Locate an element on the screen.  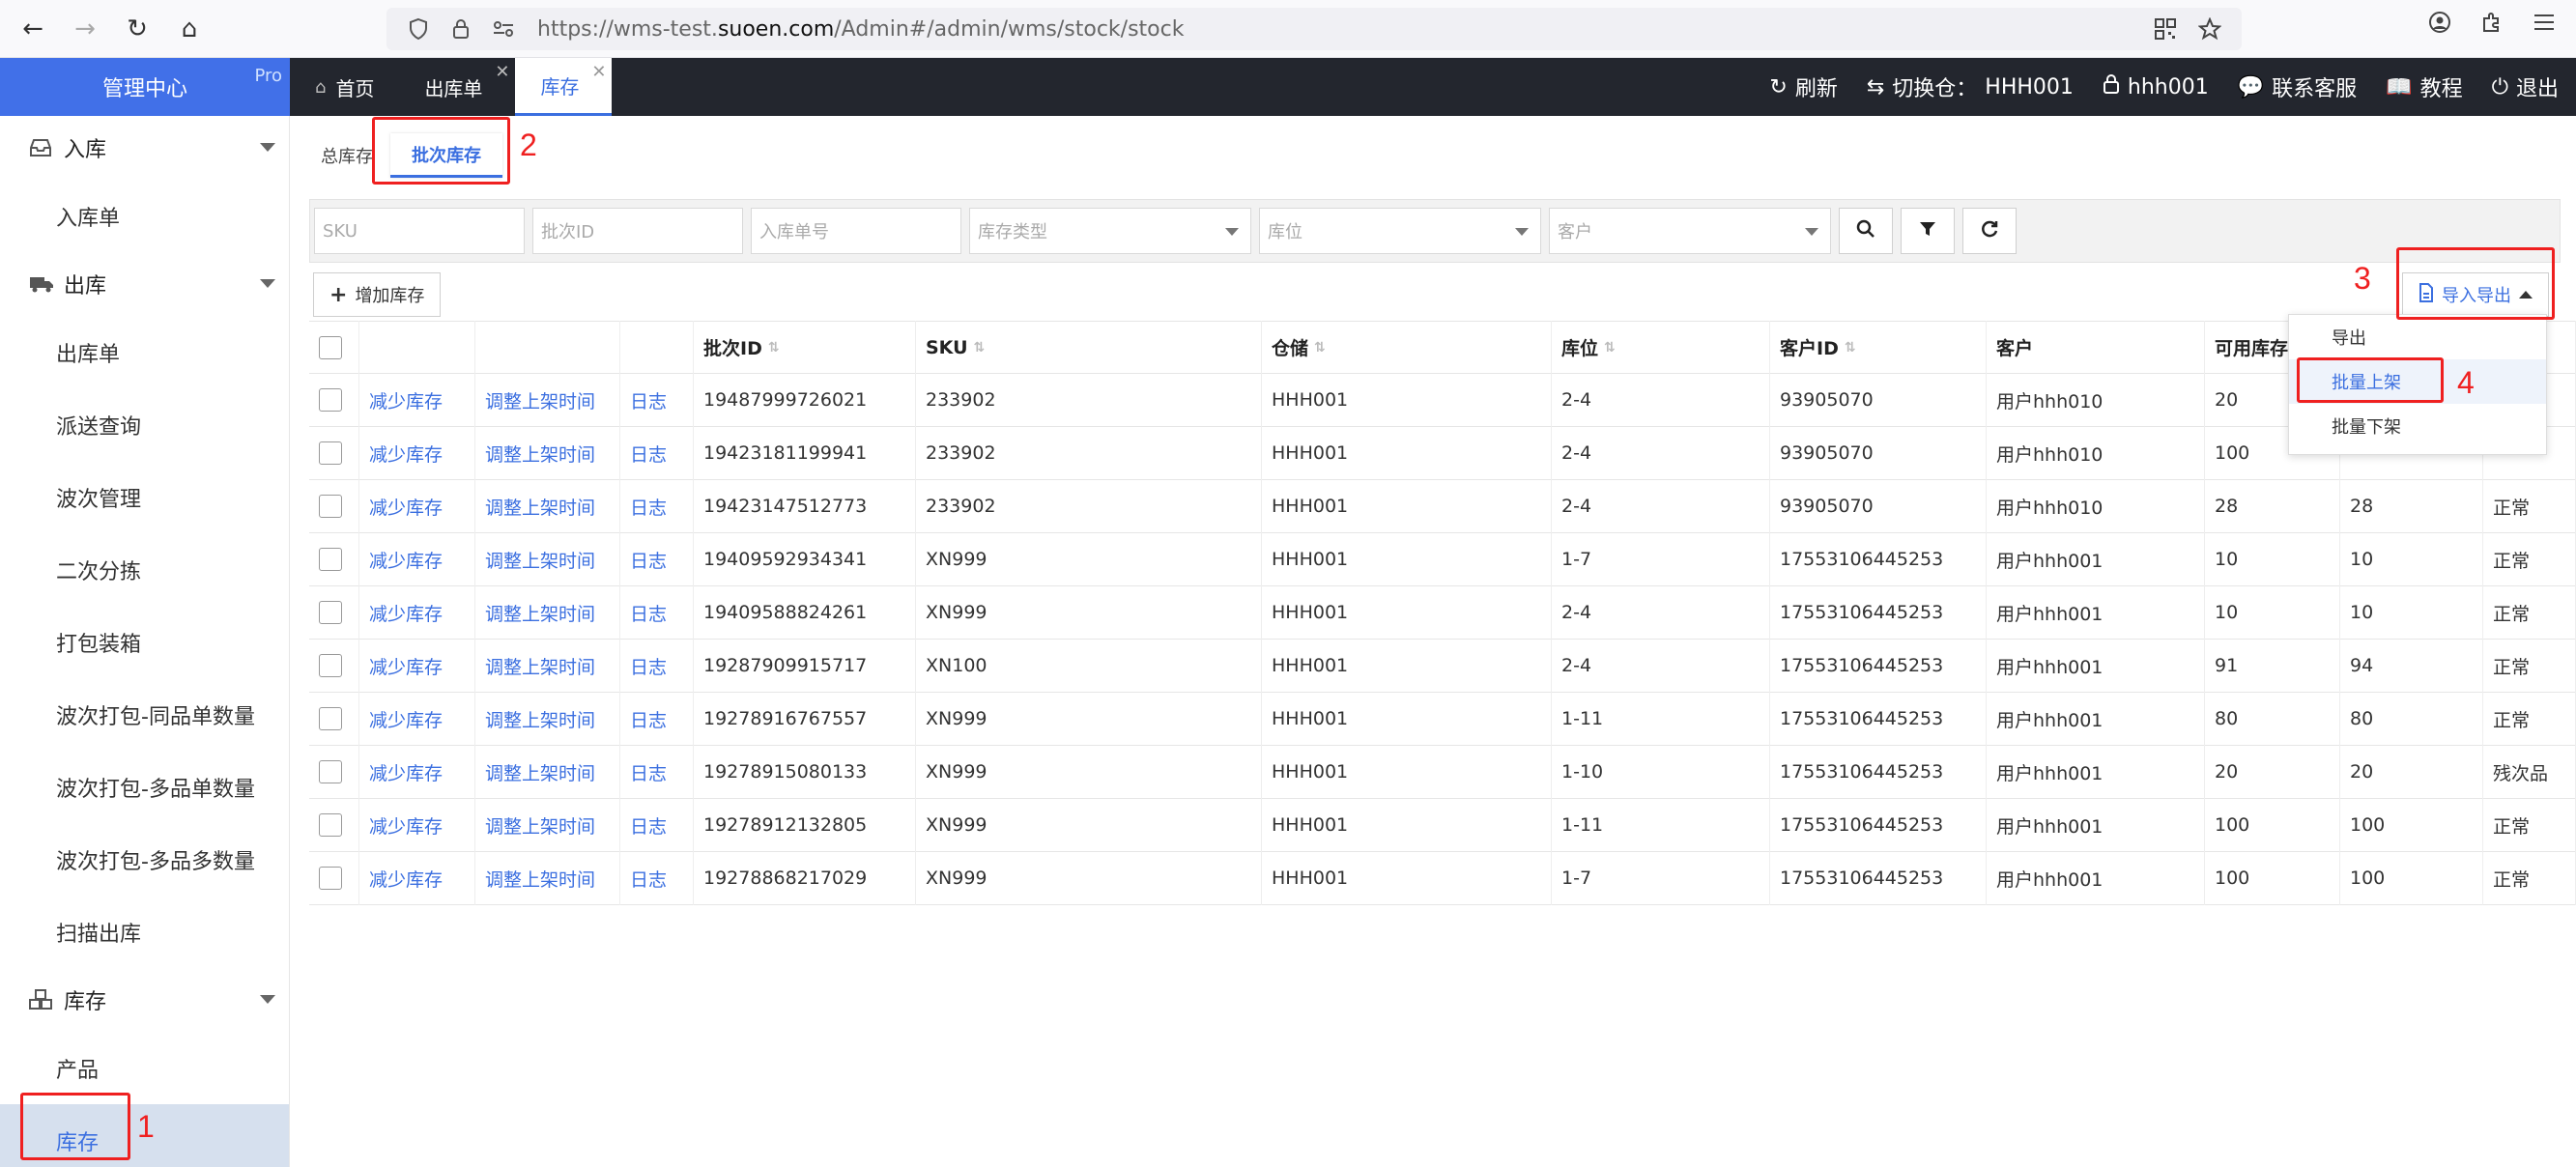
tab-outbound-order: 出库单 ✕ is located at coordinates (457, 87).